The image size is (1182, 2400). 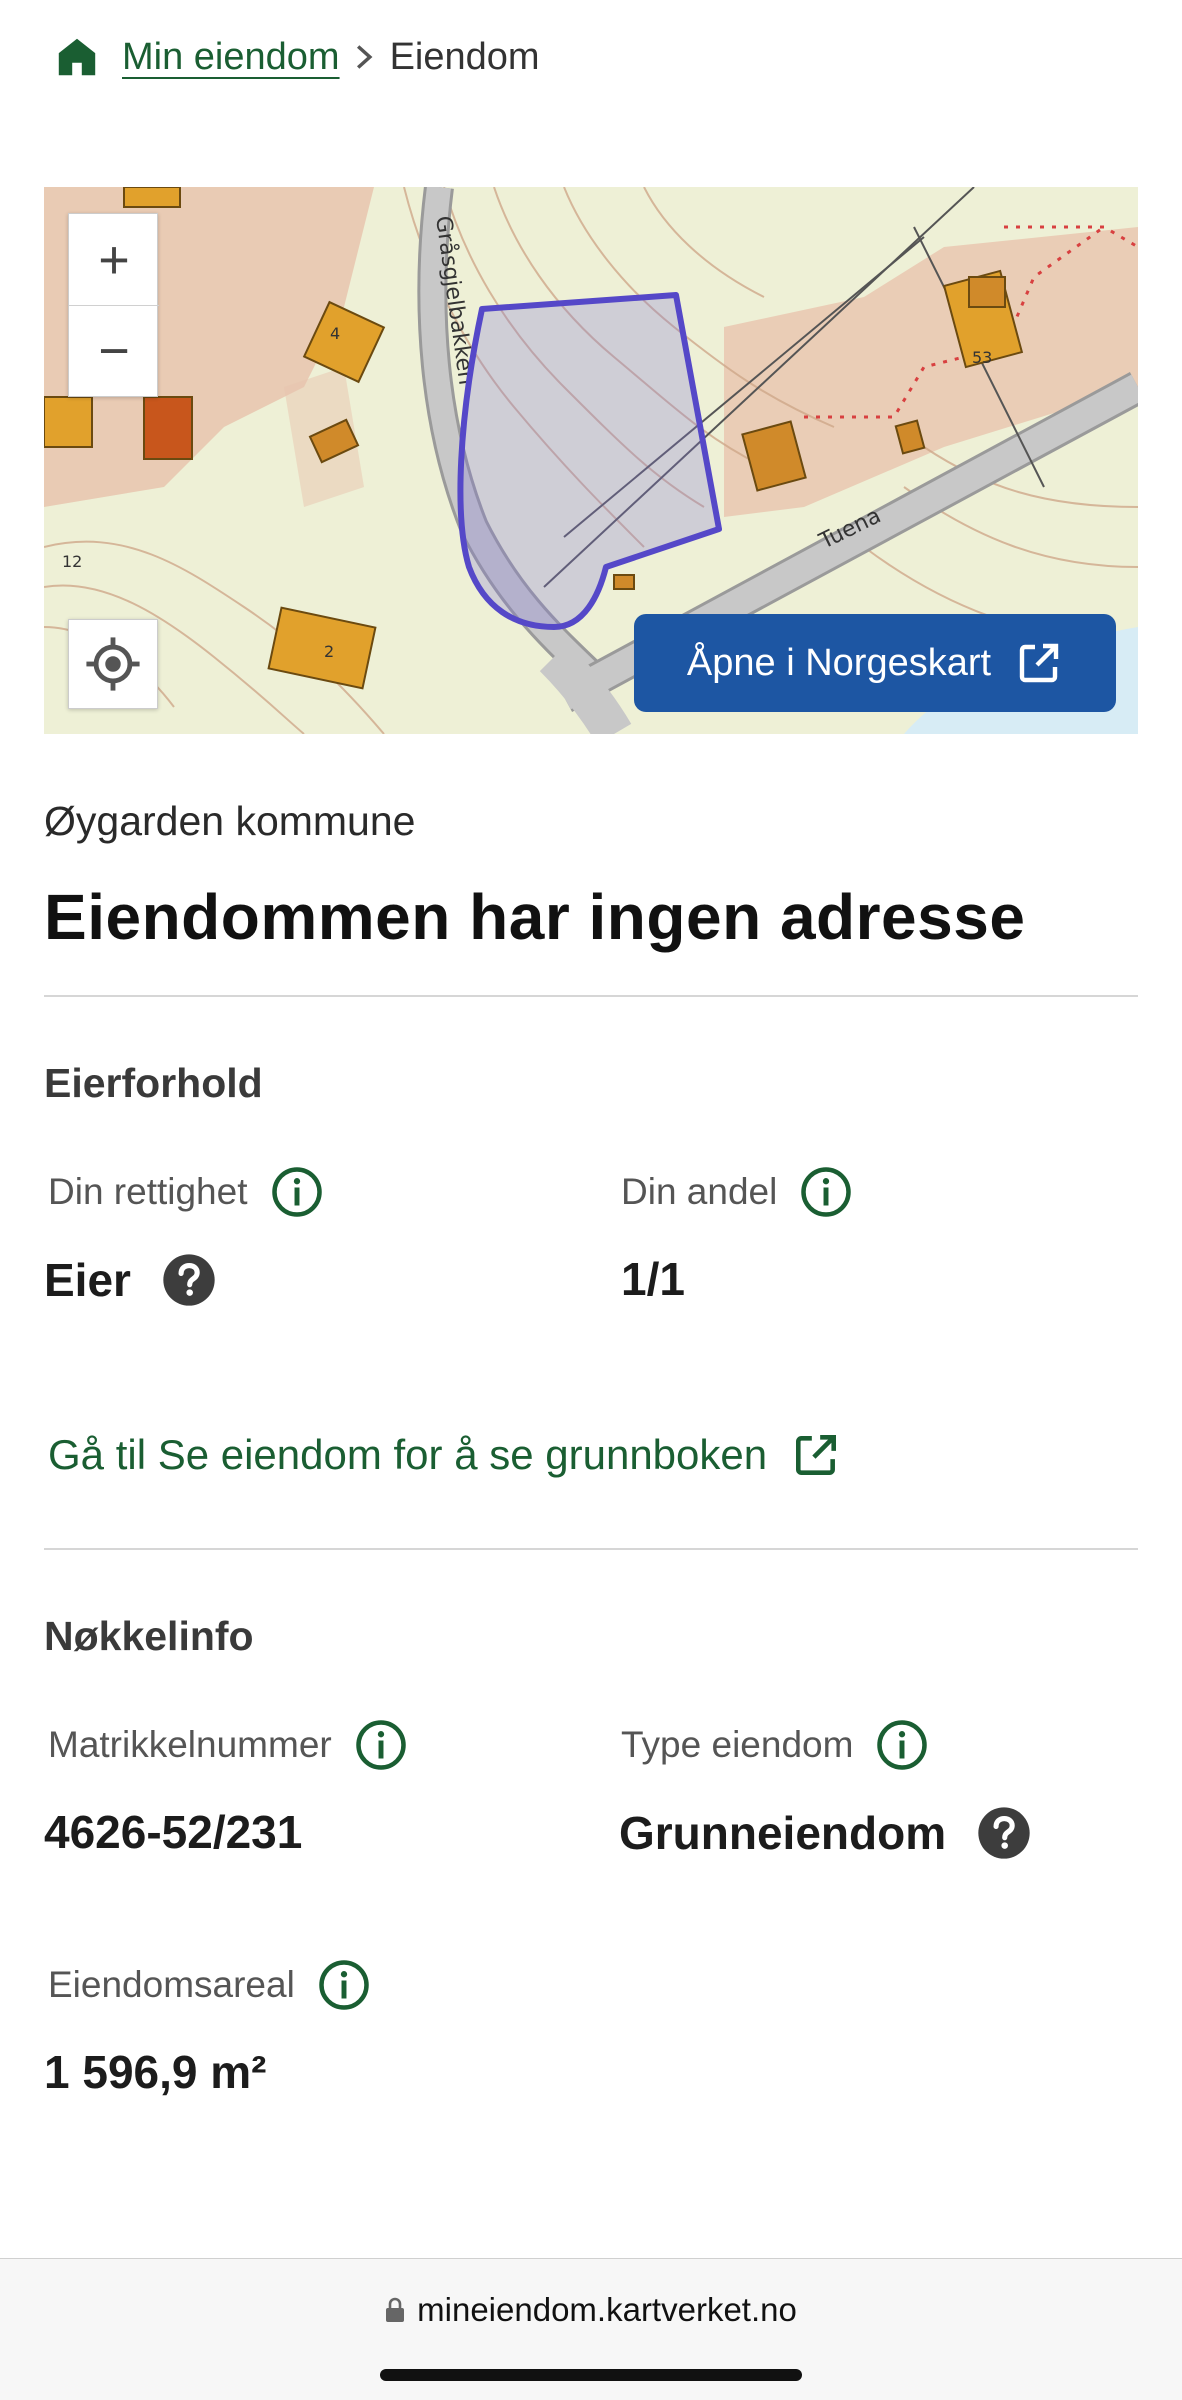 I want to click on eiendomsareal-value: 1 596,9 m², so click(x=155, y=2072).